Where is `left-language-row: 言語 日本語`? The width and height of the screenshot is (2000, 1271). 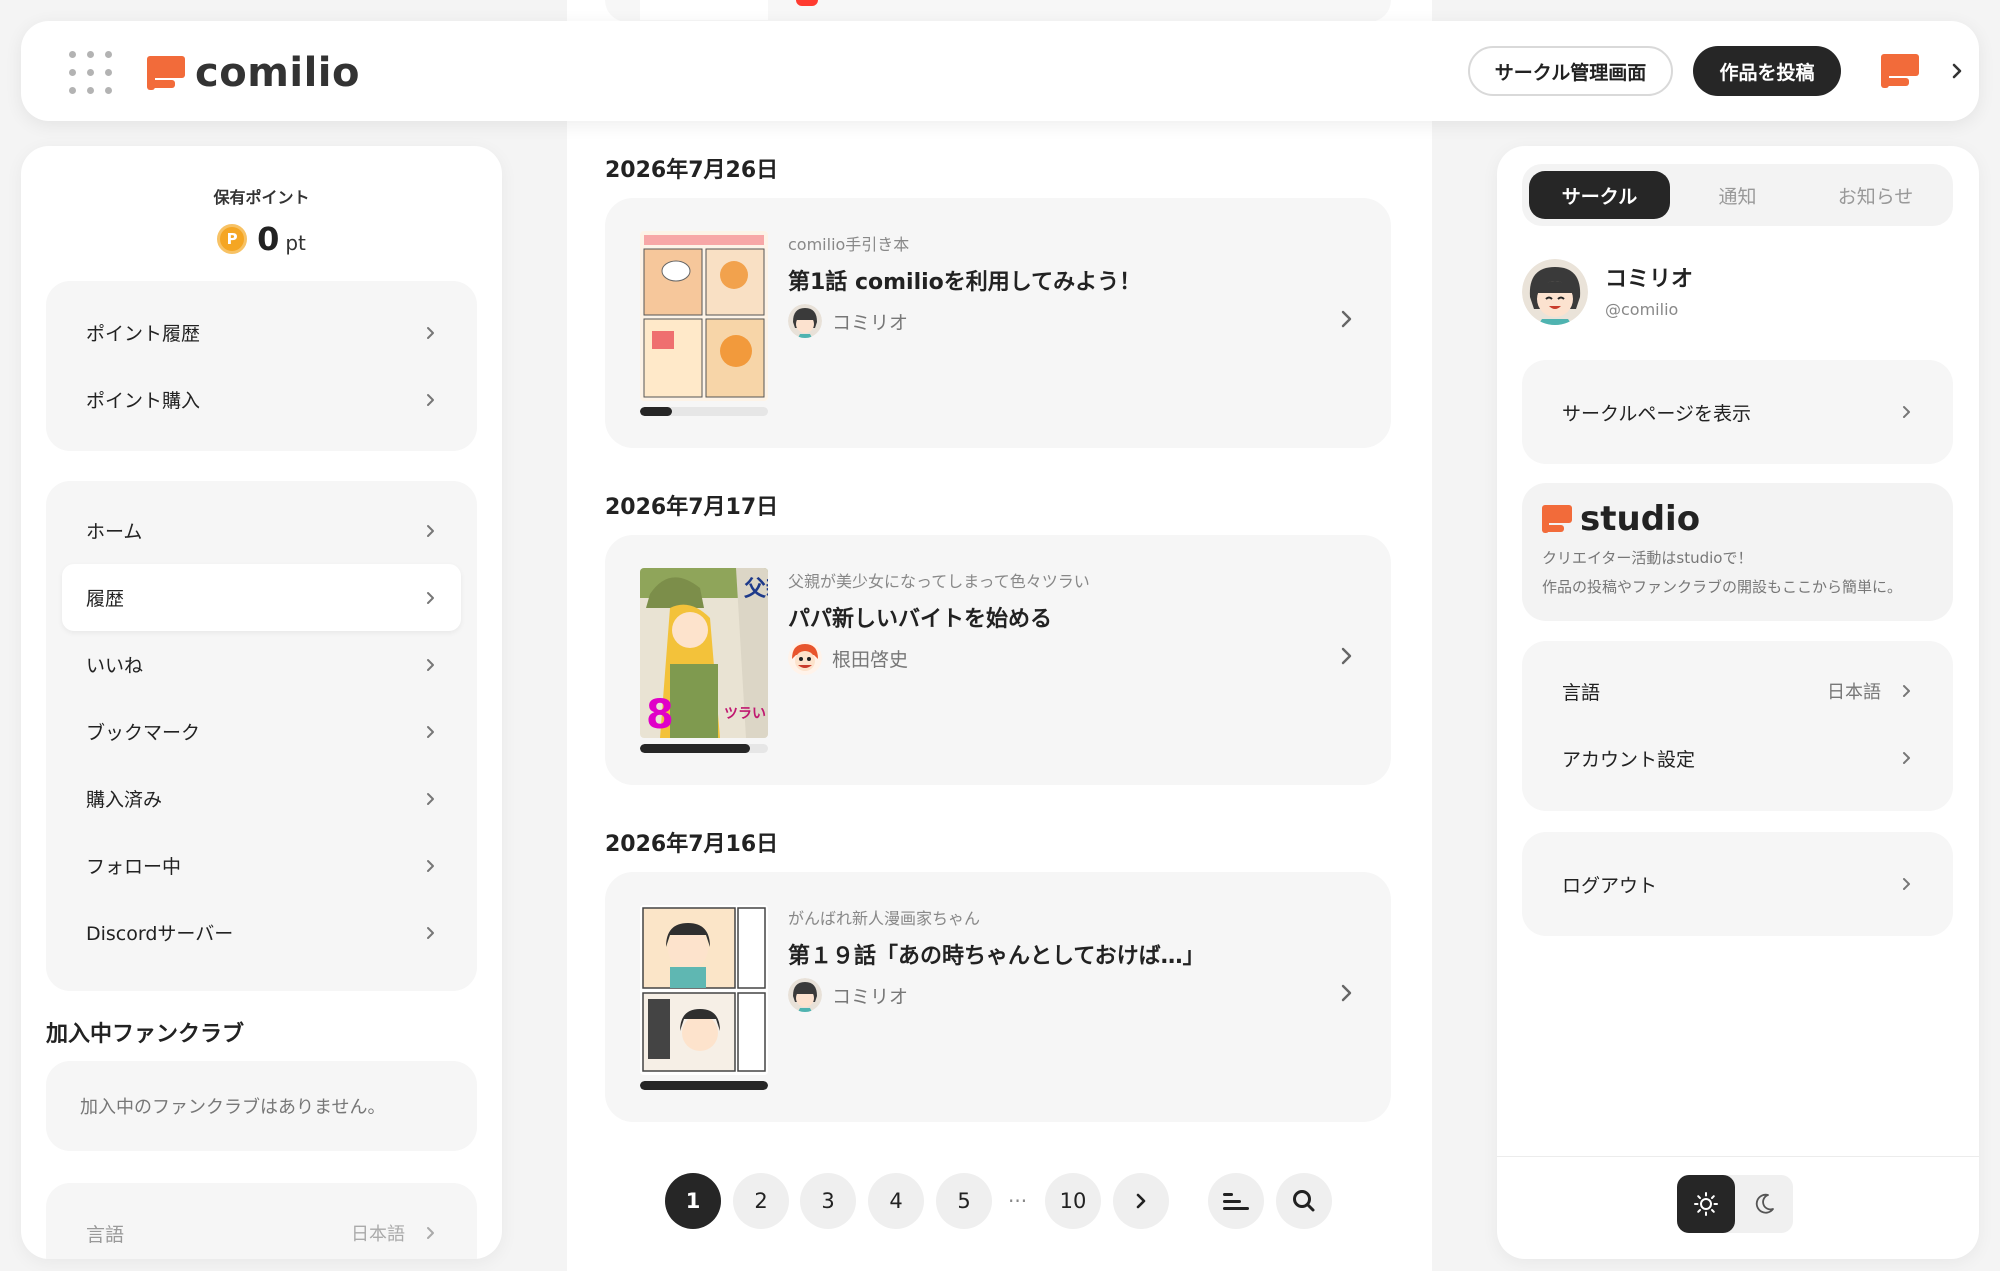 left-language-row: 言語 日本語 is located at coordinates (261, 1231).